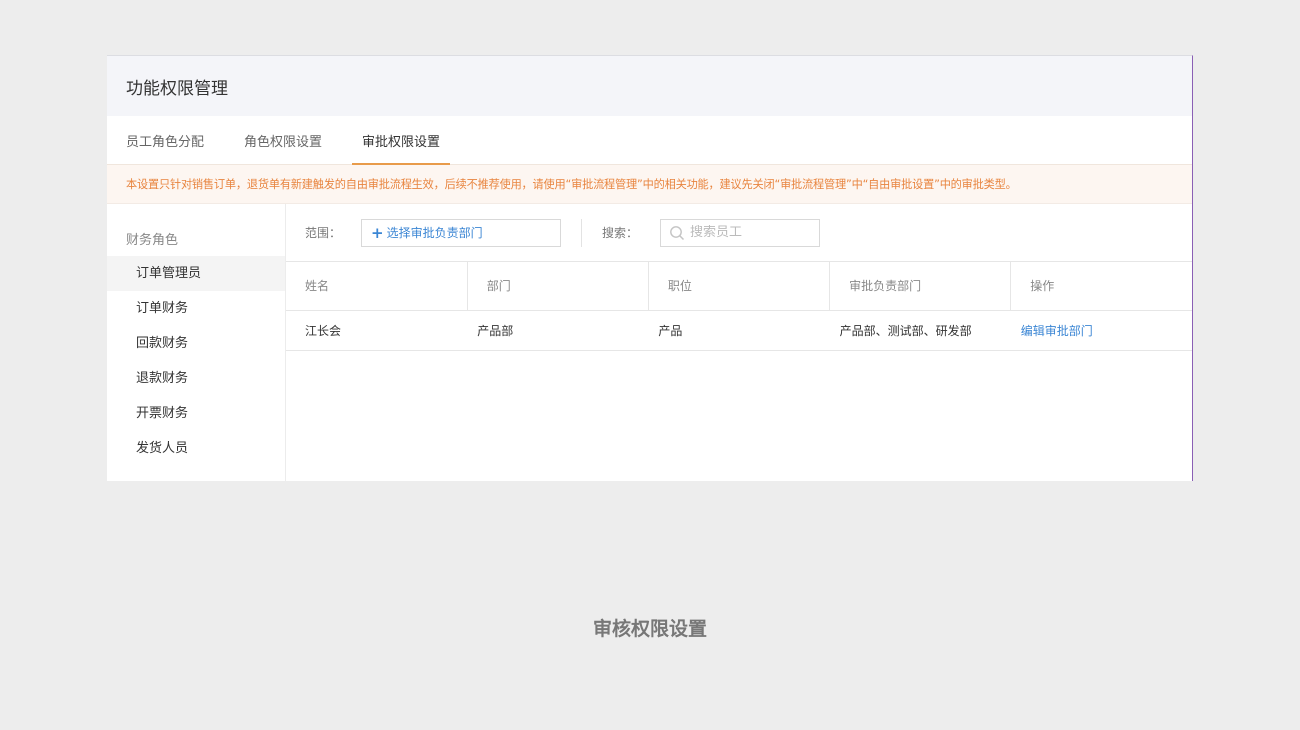 Image resolution: width=1300 pixels, height=730 pixels. I want to click on role-sidebar: 财务角色 订单管理员 订单财务 回款财务 退款财务 开票财务 发货人员, so click(196, 342).